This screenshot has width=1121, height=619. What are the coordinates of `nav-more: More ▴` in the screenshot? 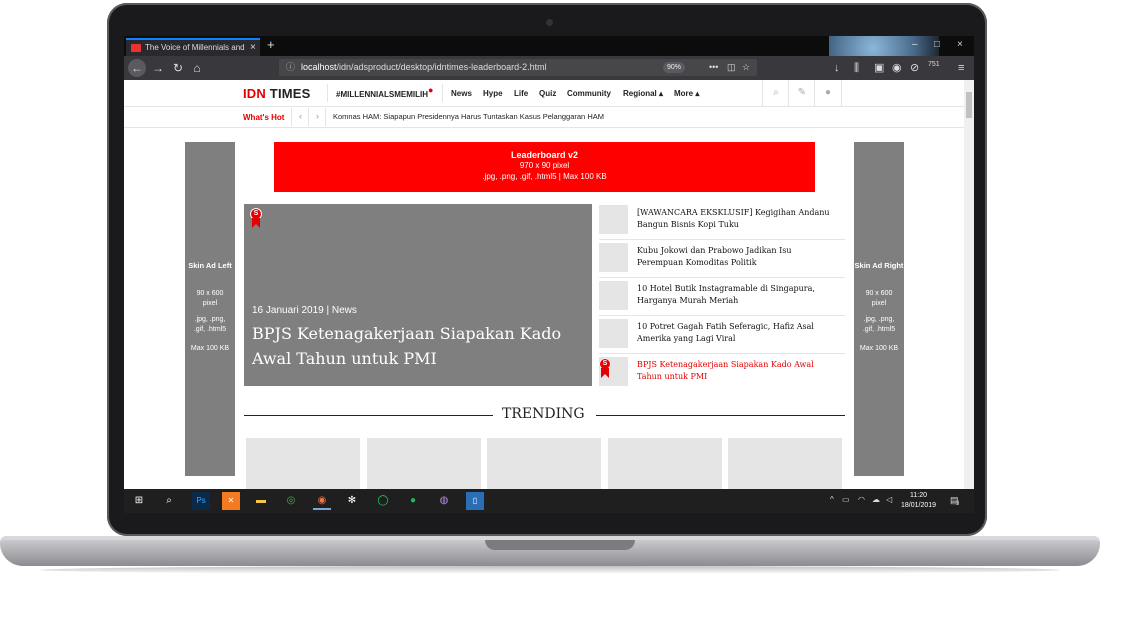 It's located at (686, 93).